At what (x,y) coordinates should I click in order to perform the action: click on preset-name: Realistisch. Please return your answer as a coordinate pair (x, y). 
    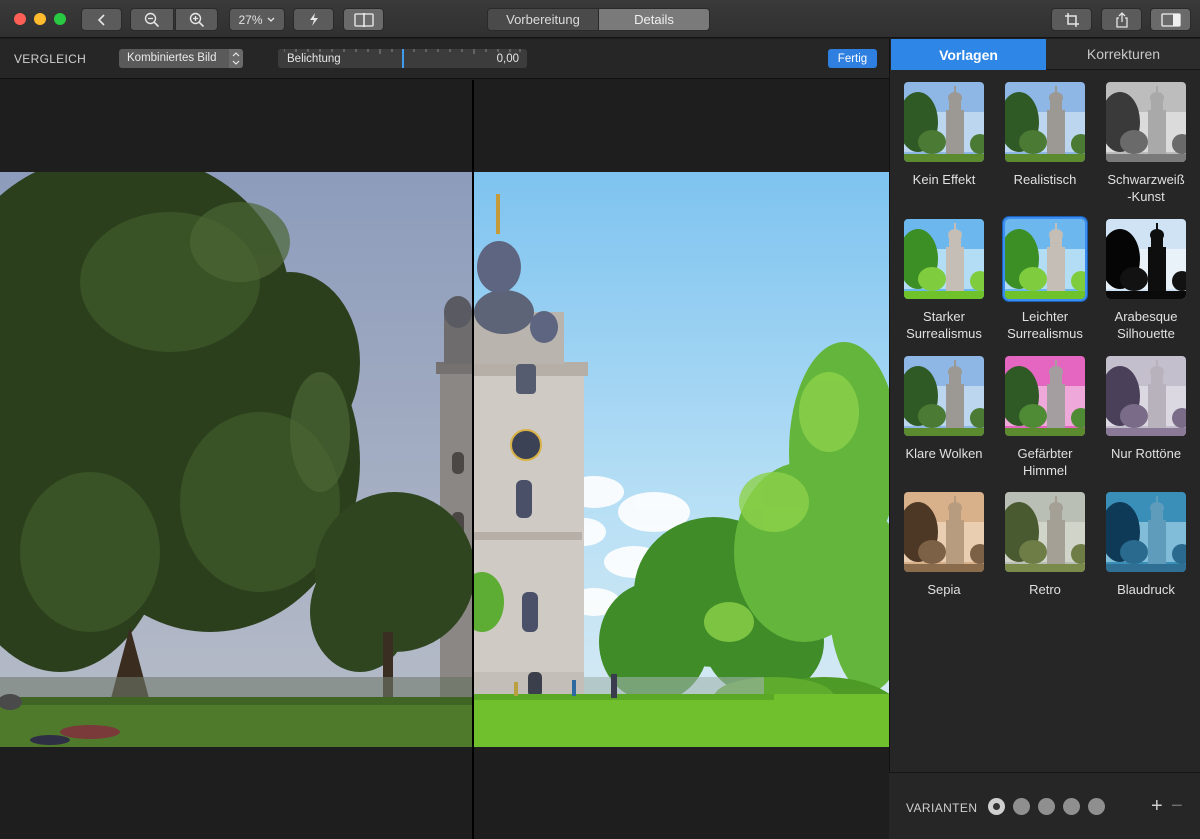
    Looking at the image, I should click on (1045, 179).